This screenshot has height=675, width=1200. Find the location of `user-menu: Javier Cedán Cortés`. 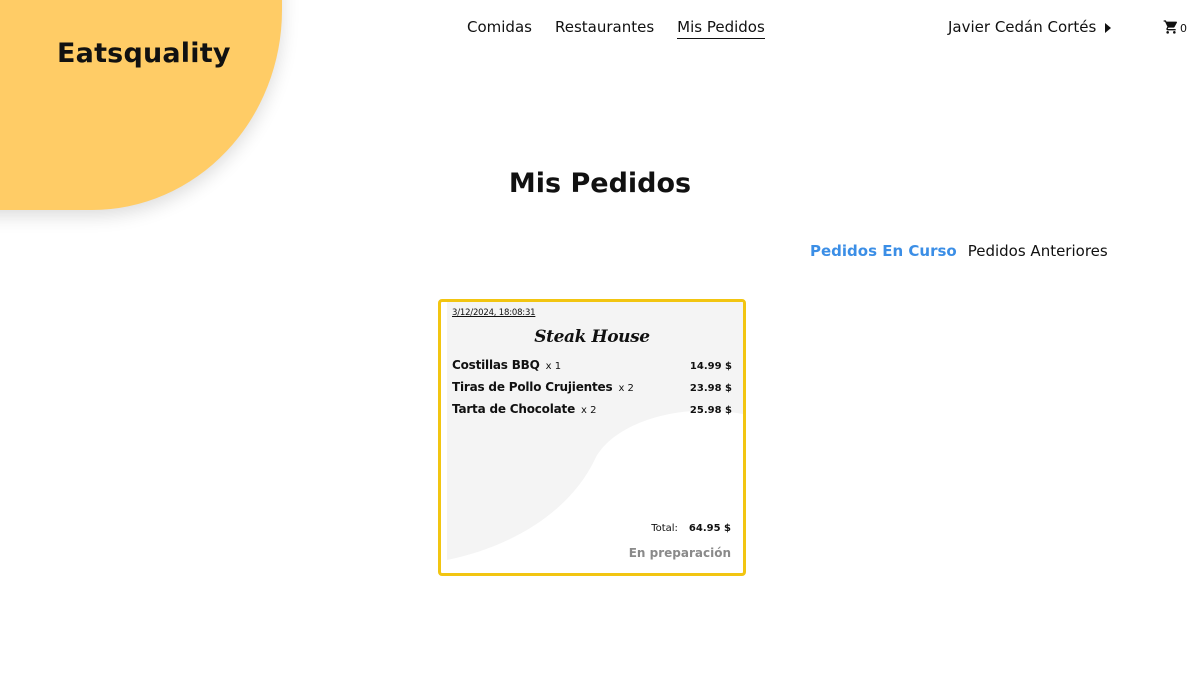

user-menu: Javier Cedán Cortés is located at coordinates (1030, 27).